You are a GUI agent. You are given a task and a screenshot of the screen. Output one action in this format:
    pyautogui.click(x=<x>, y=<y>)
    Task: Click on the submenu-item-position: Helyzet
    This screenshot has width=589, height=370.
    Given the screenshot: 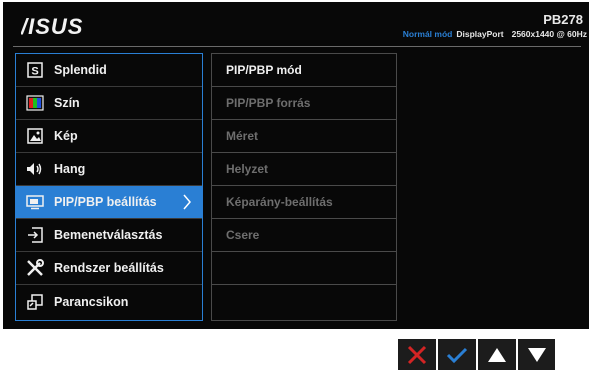 What is the action you would take?
    pyautogui.click(x=304, y=169)
    